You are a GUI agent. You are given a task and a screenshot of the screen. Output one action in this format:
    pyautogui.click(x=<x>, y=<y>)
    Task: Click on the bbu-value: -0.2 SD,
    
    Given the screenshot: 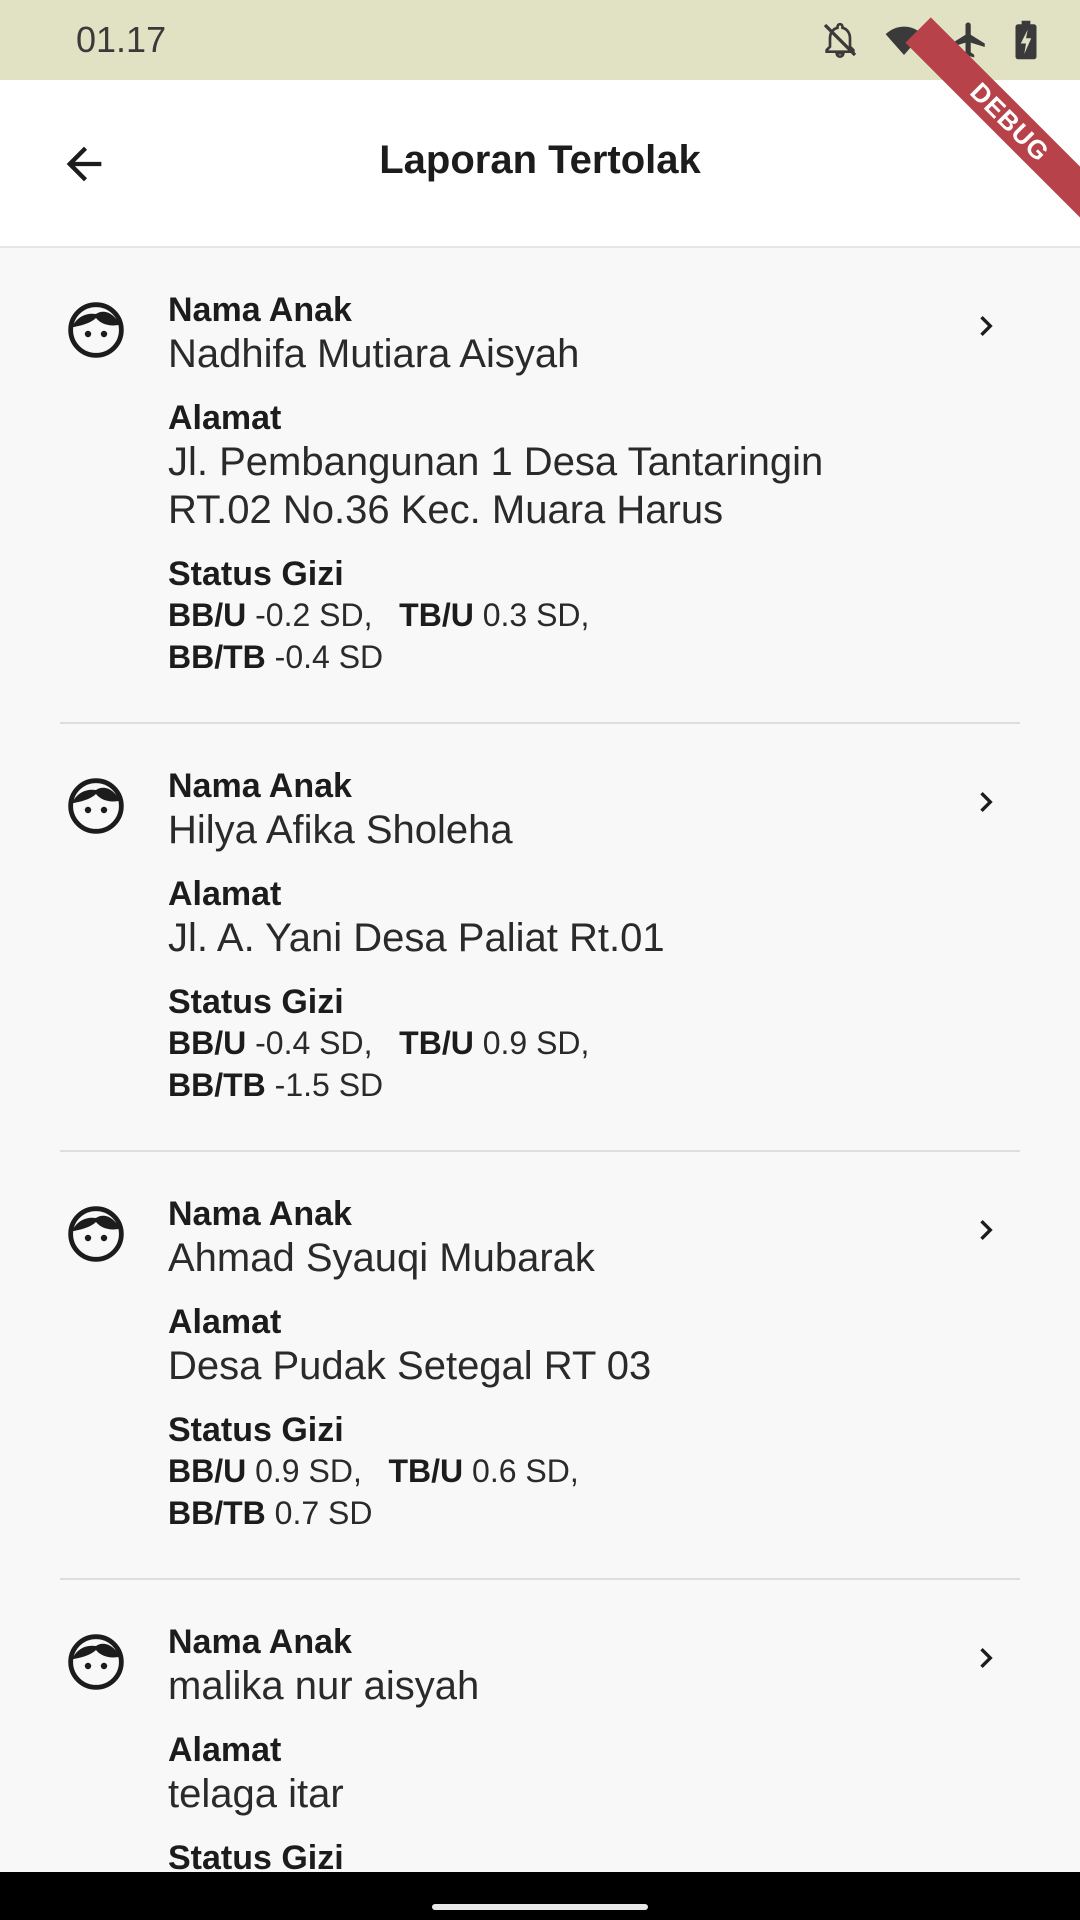 What is the action you would take?
    pyautogui.click(x=314, y=615)
    